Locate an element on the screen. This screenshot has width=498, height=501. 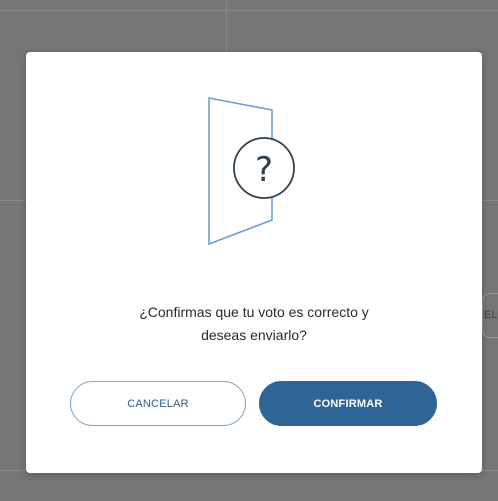
door-question-icon: ? is located at coordinates (252, 171).